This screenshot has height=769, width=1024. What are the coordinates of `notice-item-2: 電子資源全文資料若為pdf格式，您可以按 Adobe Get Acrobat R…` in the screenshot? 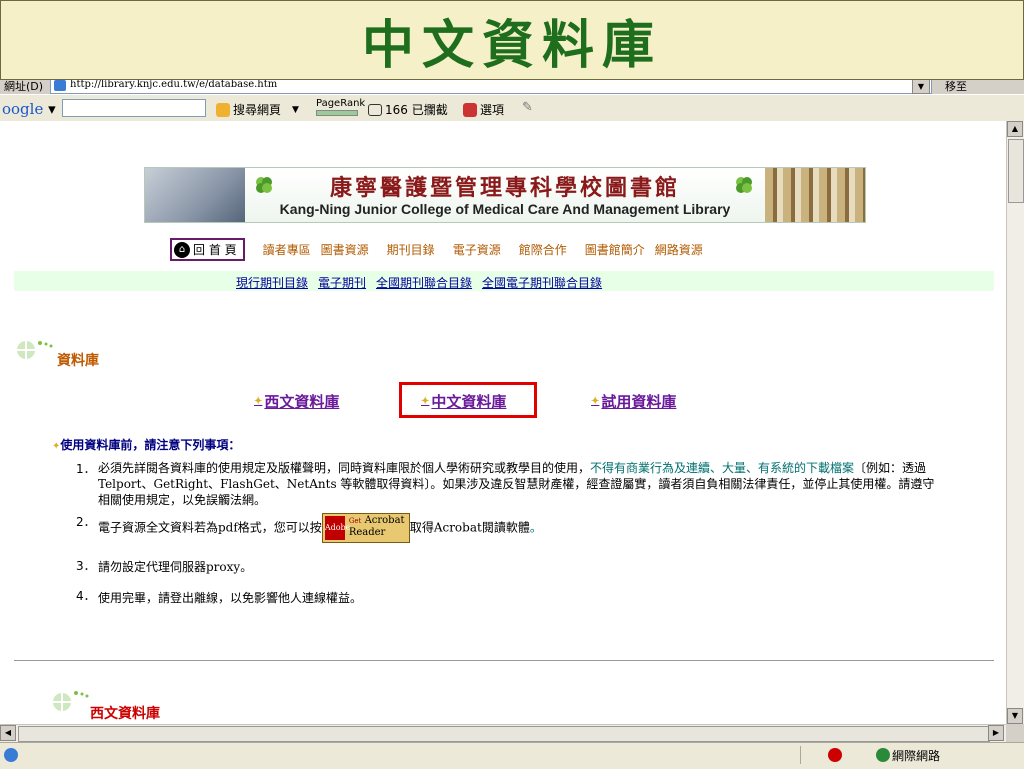 It's located at (522, 528).